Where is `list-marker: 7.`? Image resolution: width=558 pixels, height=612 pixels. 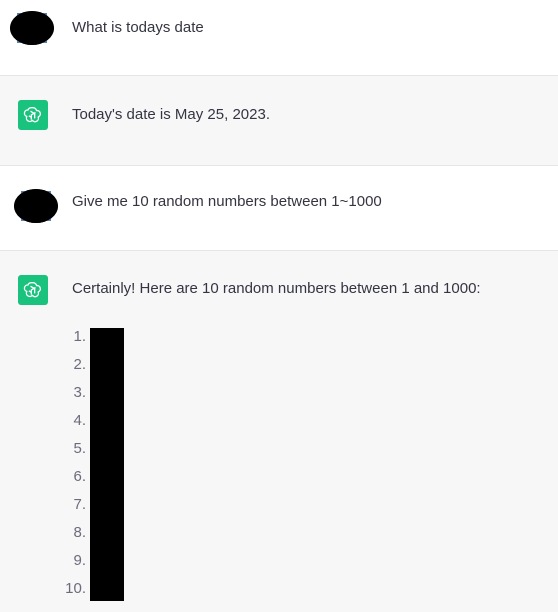 list-marker: 7. is located at coordinates (79, 504).